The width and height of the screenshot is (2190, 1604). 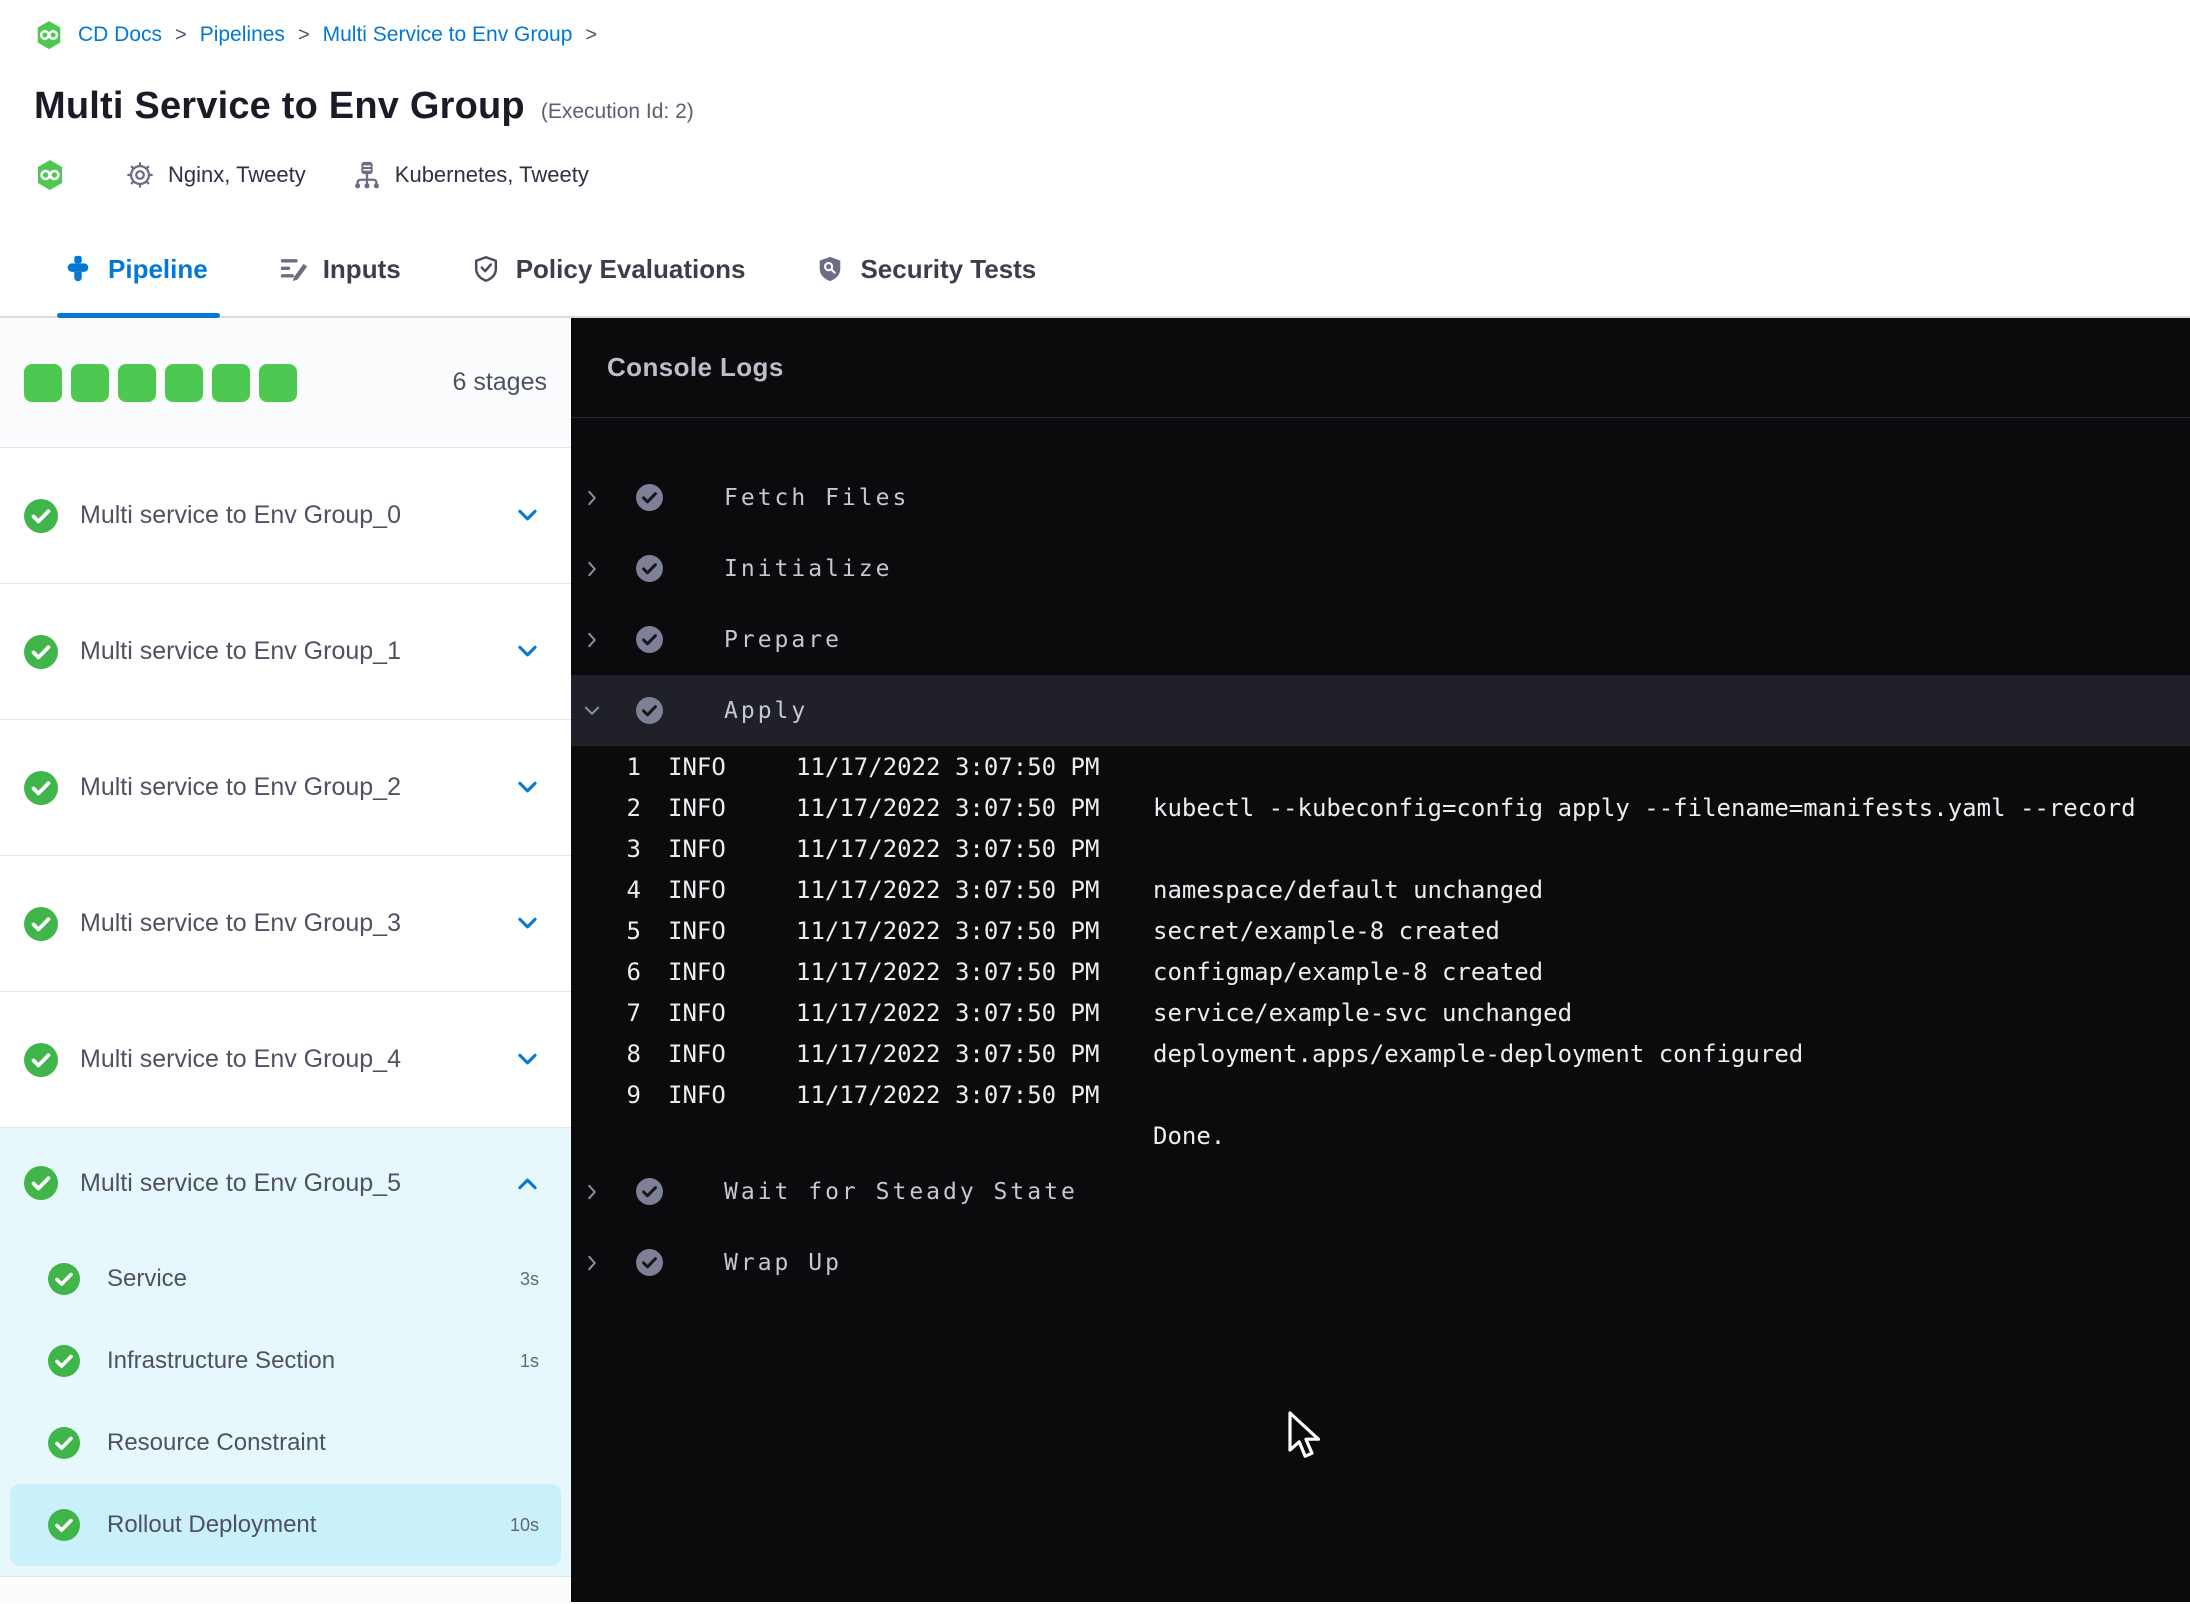 I want to click on log-message: secret/example-8 created, so click(x=1326, y=930).